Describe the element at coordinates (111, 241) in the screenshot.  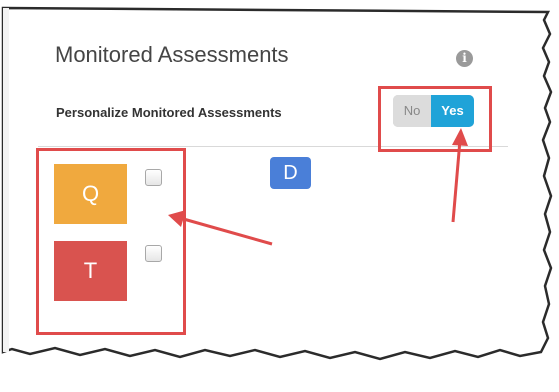
I see `highlight-box-assessments` at that location.